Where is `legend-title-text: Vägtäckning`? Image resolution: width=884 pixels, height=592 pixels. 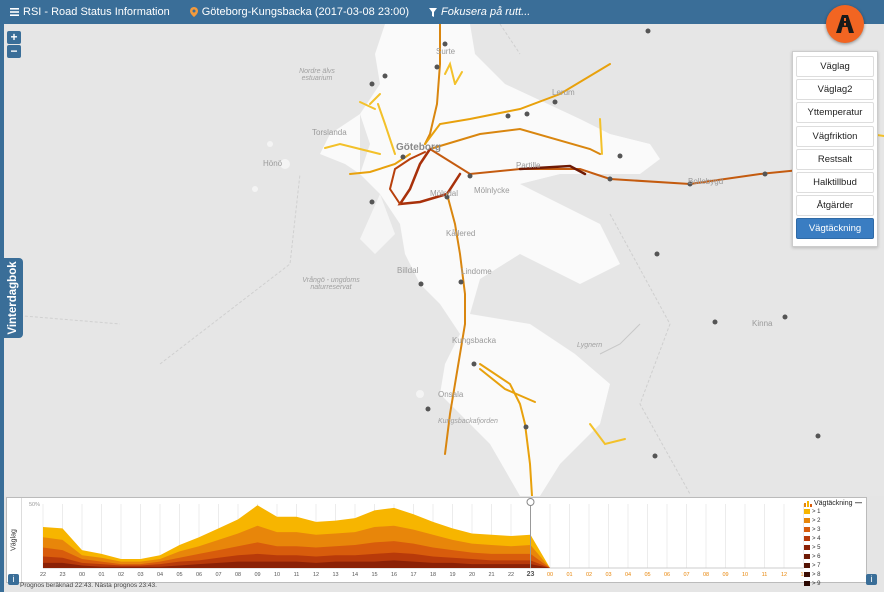
legend-title-text: Vägtäckning is located at coordinates (833, 503).